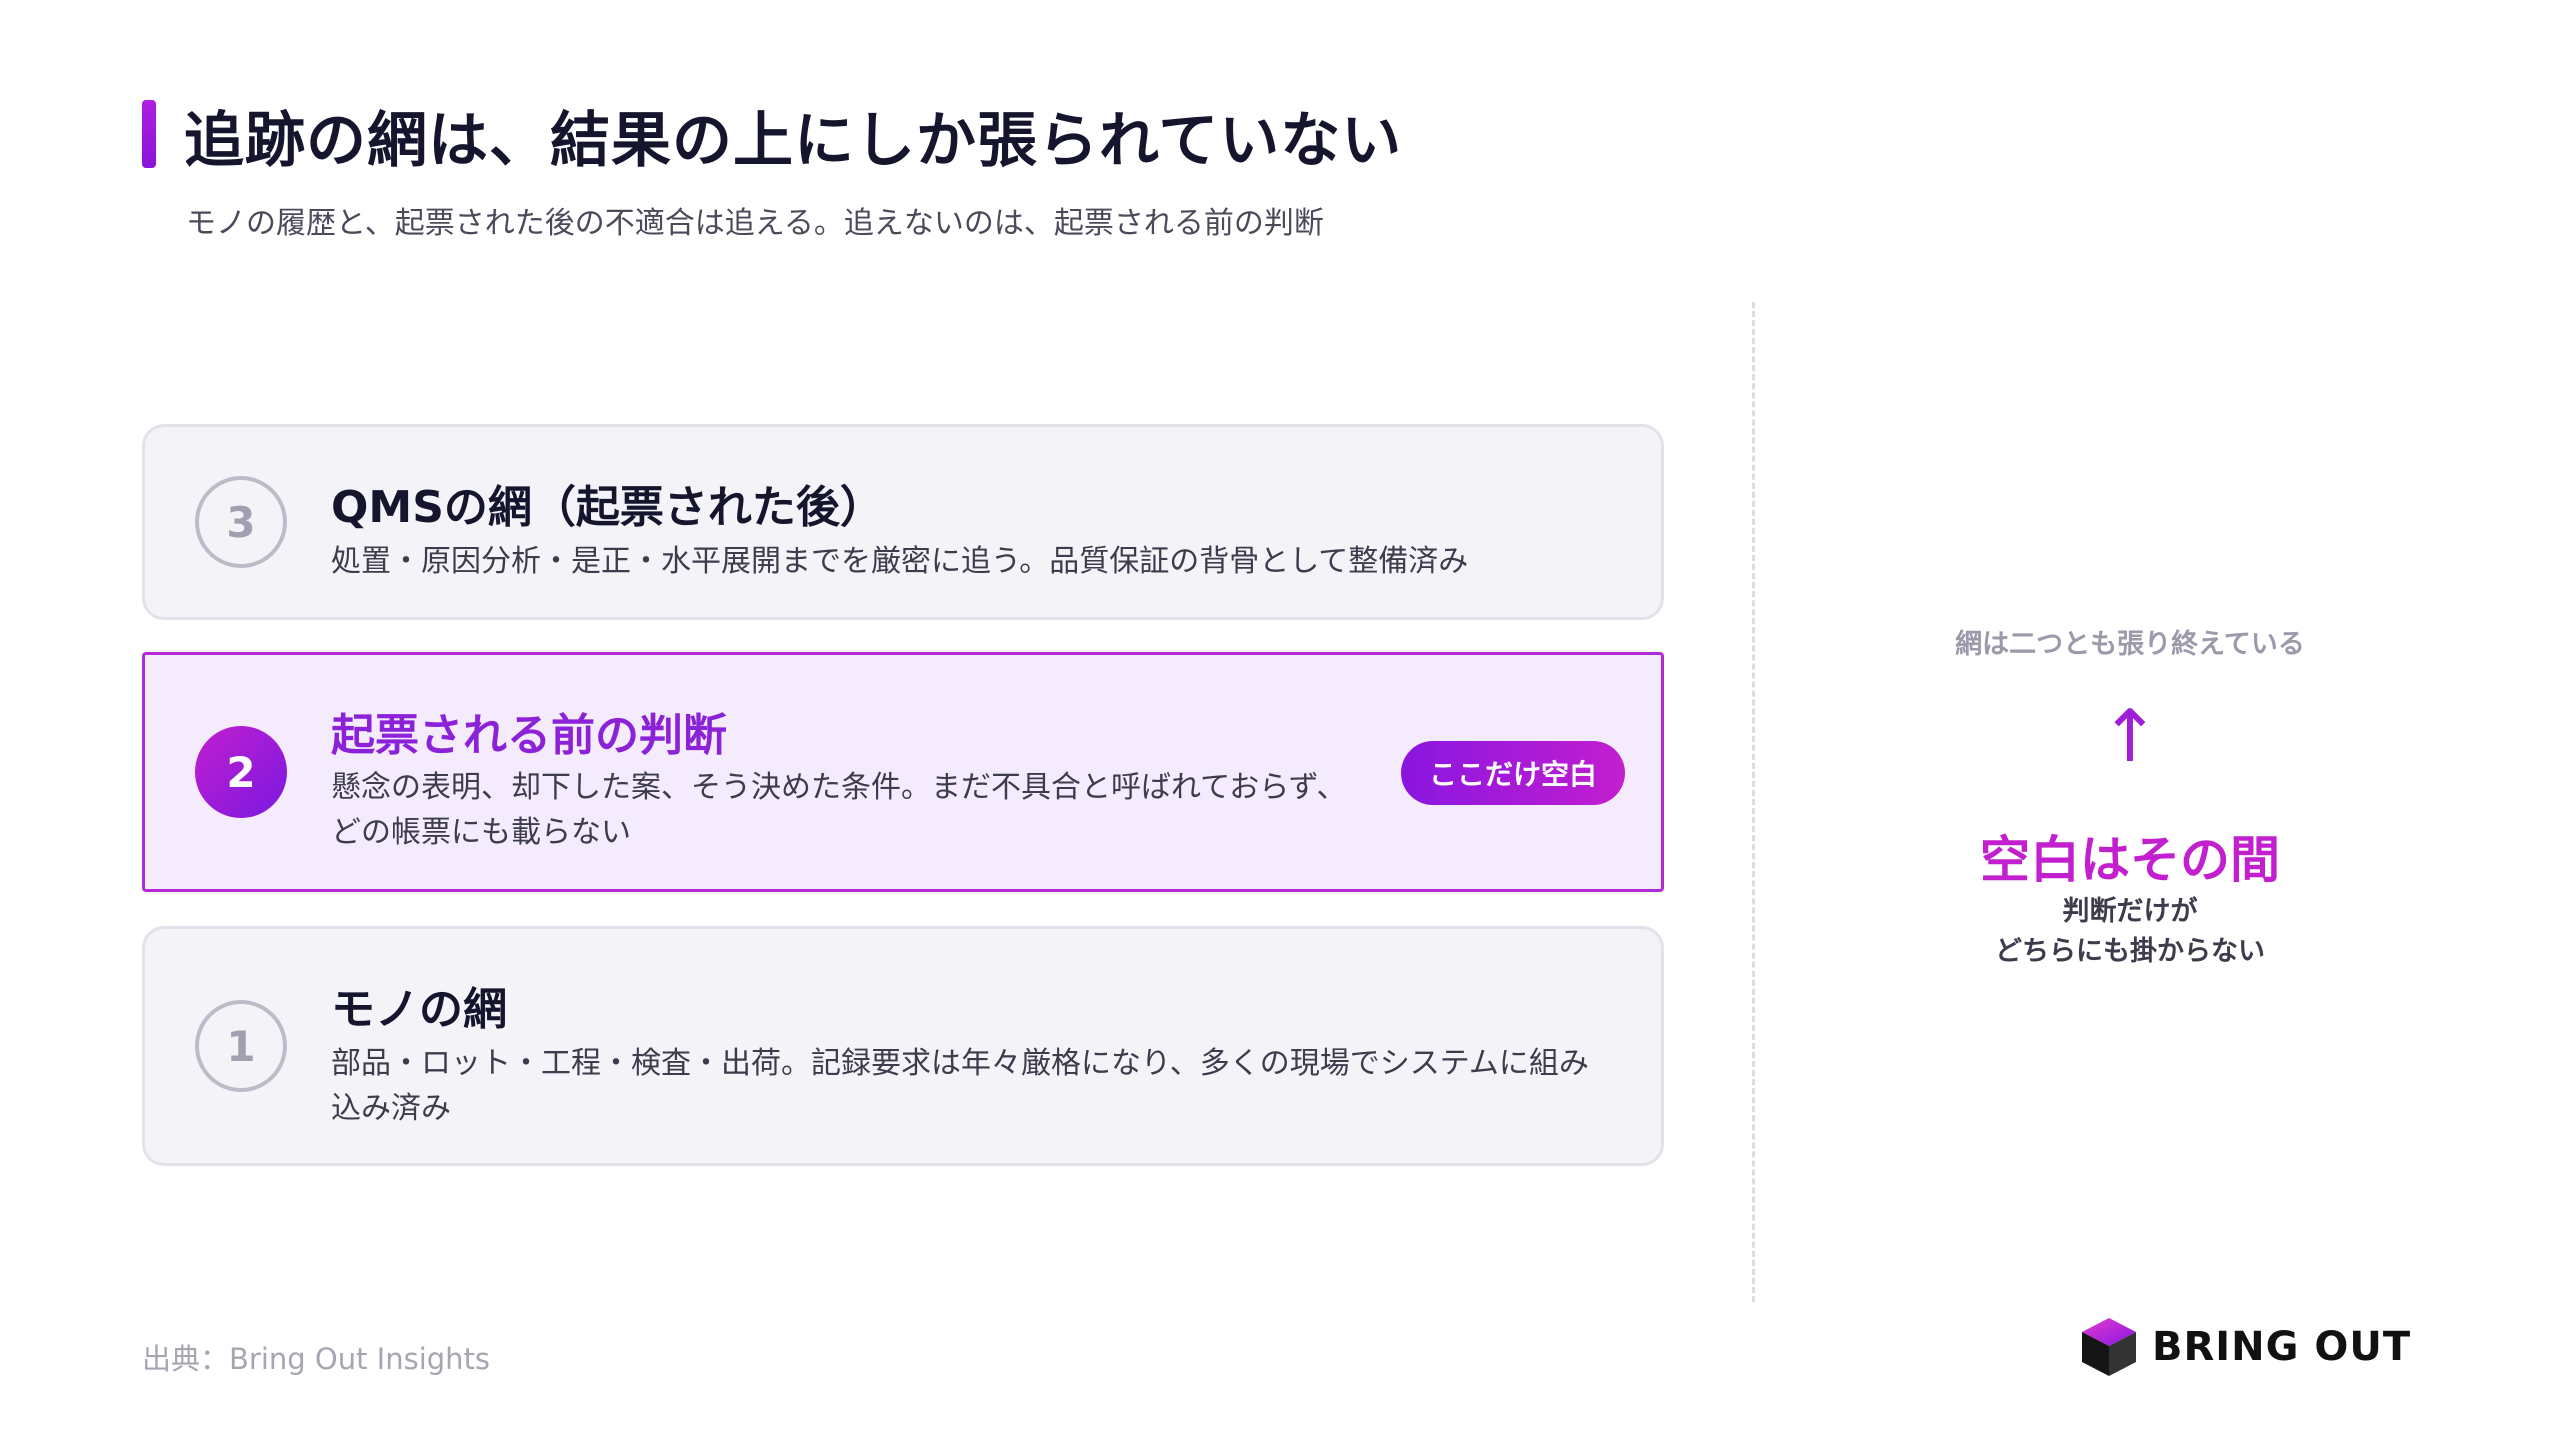  What do you see at coordinates (2130, 860) in the screenshot?
I see `side-main-statement: 空白はその間` at bounding box center [2130, 860].